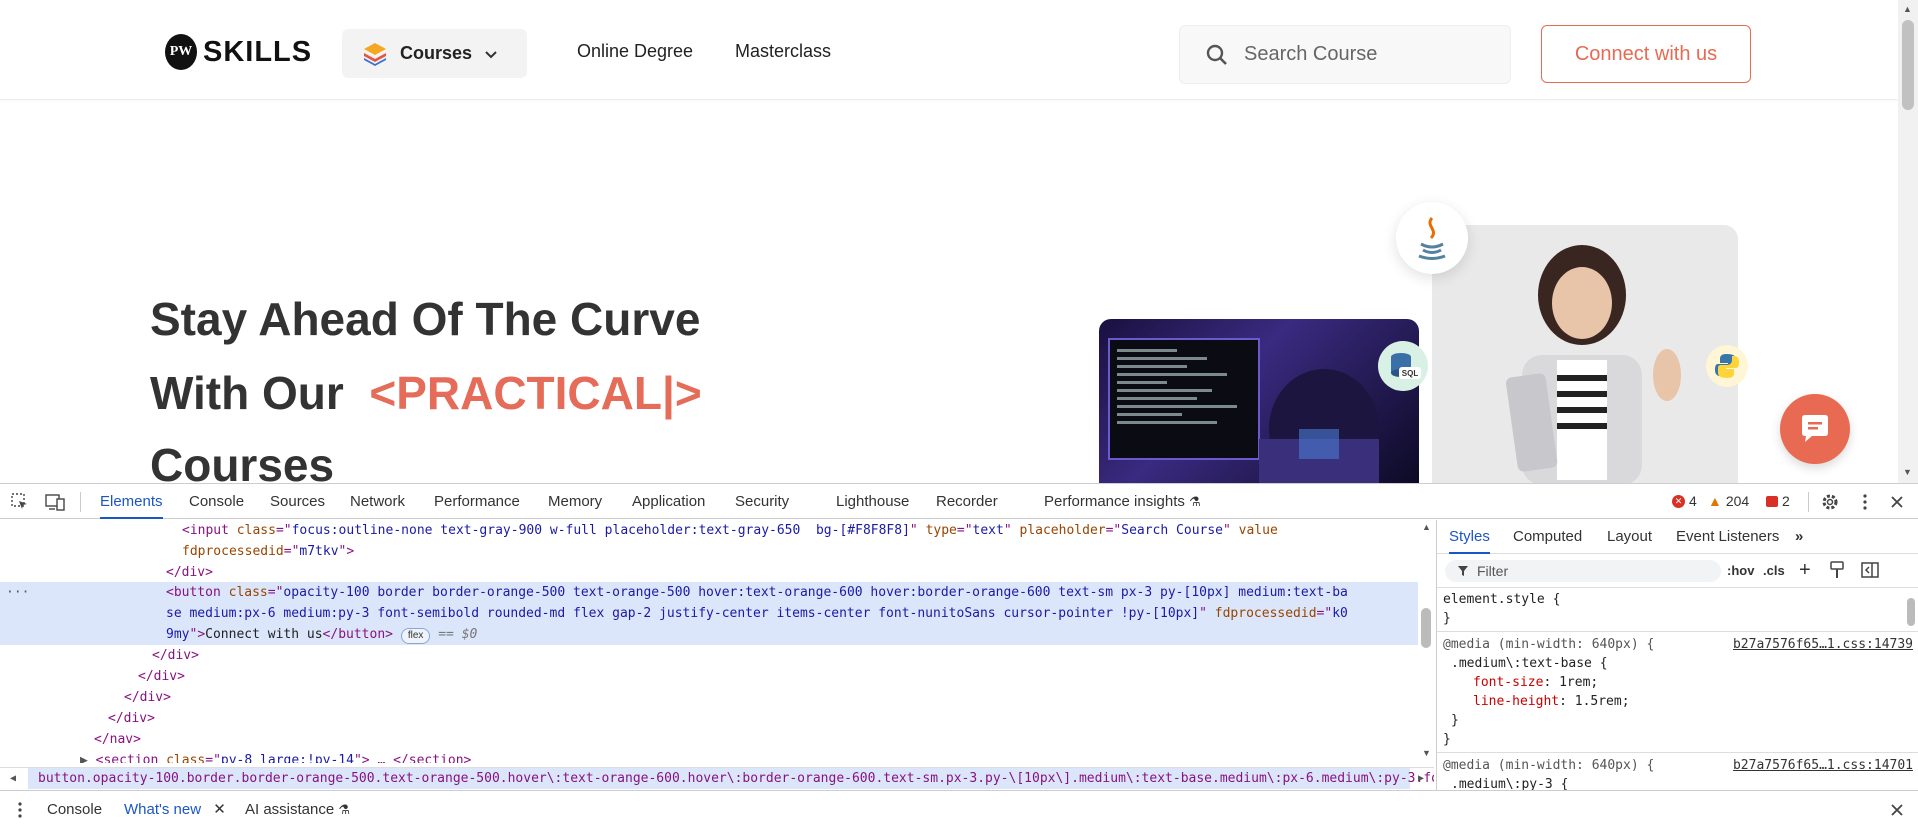 The width and height of the screenshot is (1918, 828). Describe the element at coordinates (1364, 54) in the screenshot. I see `search-course-input` at that location.